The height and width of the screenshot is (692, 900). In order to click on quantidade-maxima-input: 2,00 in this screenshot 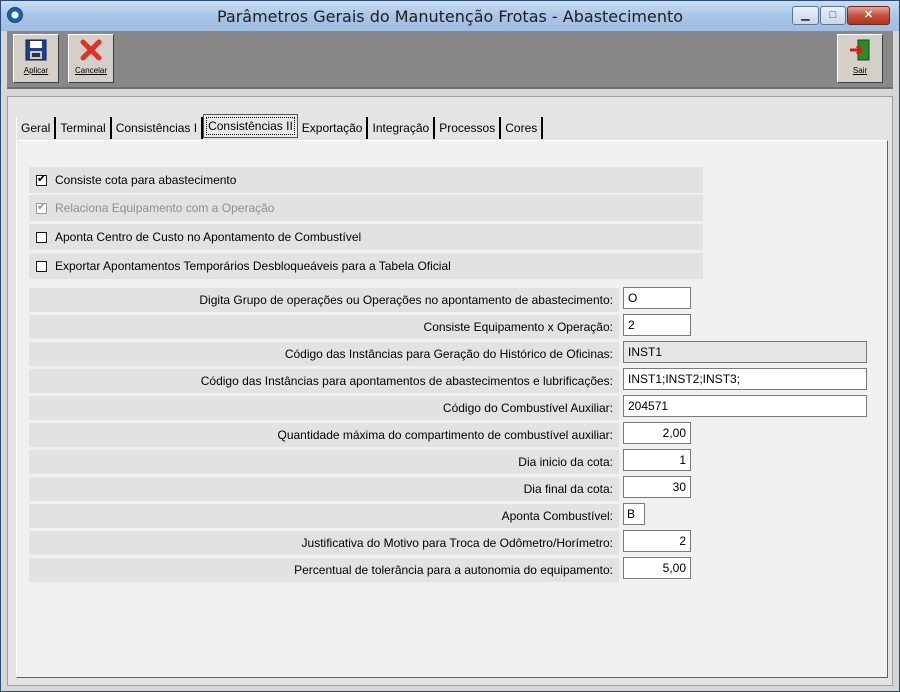, I will do `click(657, 433)`.